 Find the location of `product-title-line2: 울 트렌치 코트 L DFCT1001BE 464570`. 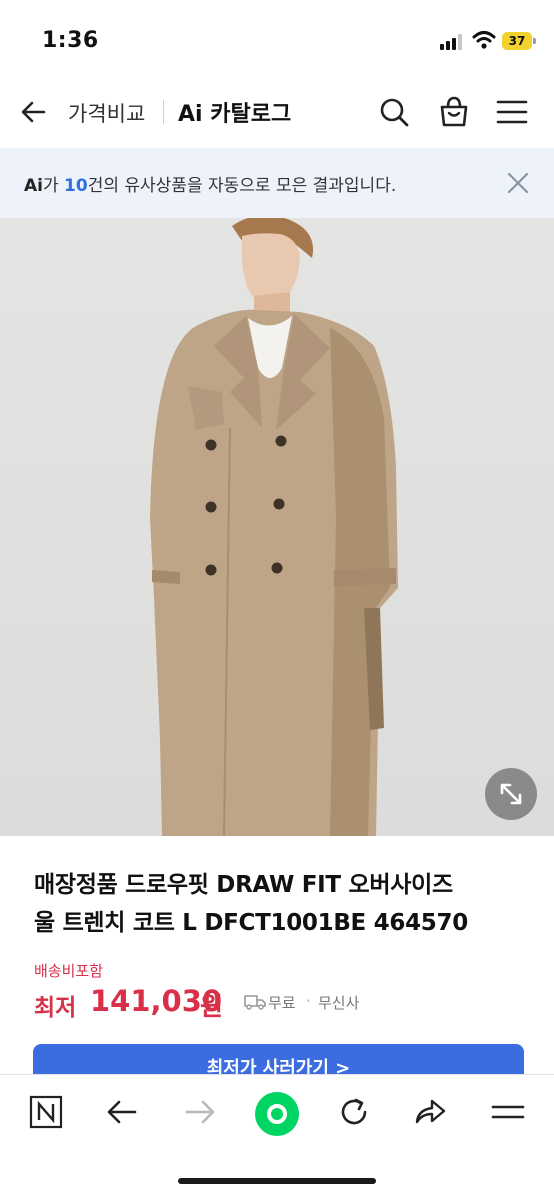

product-title-line2: 울 트렌치 코트 L DFCT1001BE 464570 is located at coordinates (251, 923).